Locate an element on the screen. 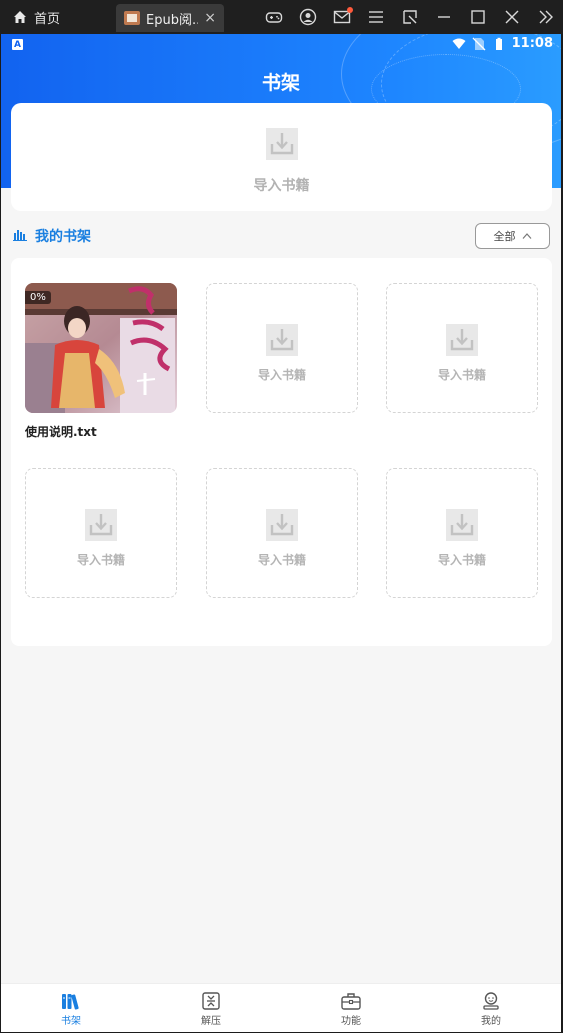 The width and height of the screenshot is (563, 1033). no-sim-icon is located at coordinates (479, 43).